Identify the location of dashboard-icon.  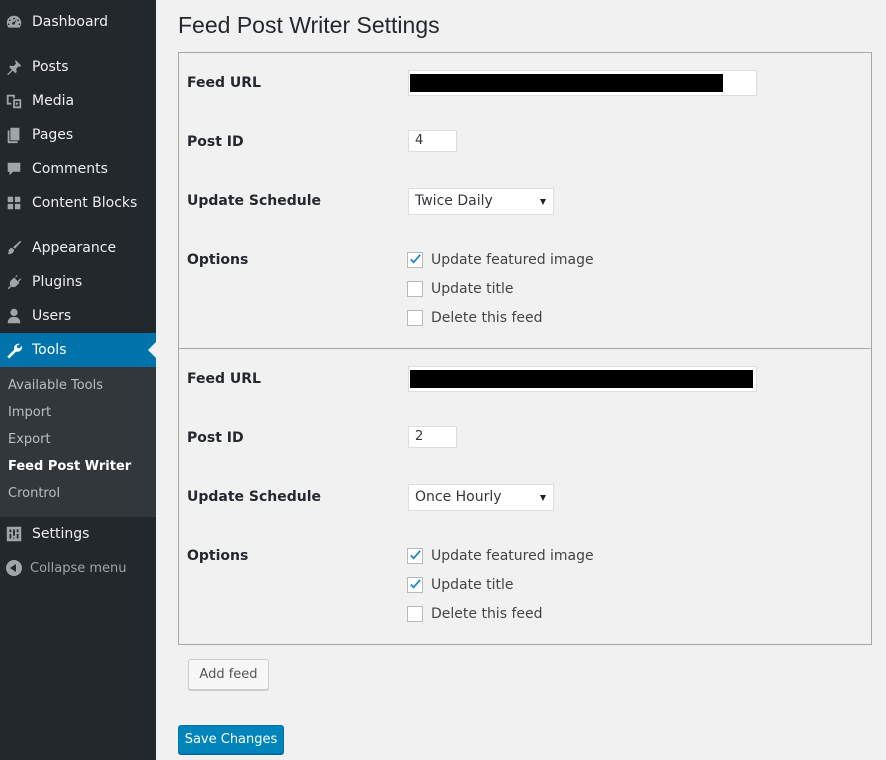
(14, 22).